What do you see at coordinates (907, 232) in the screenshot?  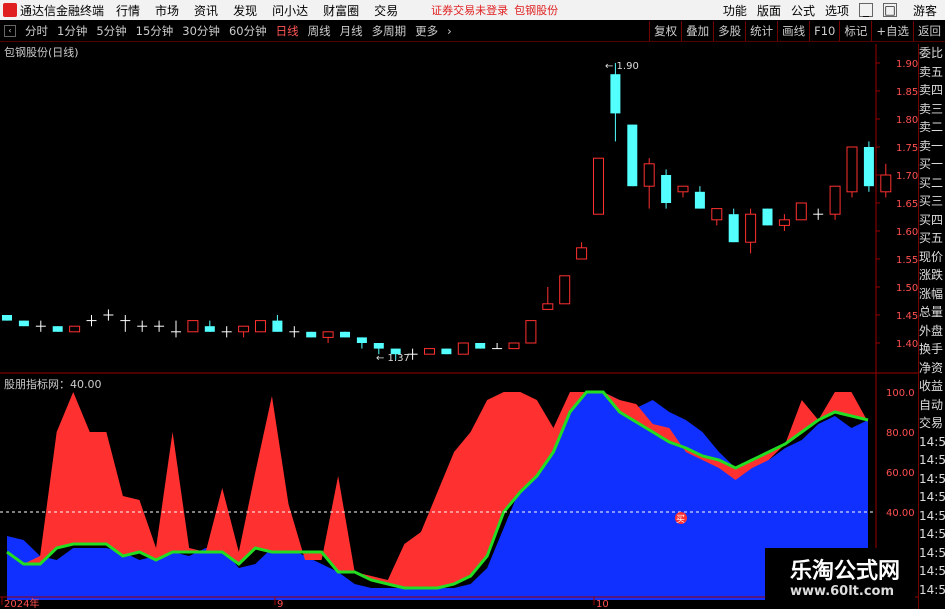 I see `price-tick-label: 1.60` at bounding box center [907, 232].